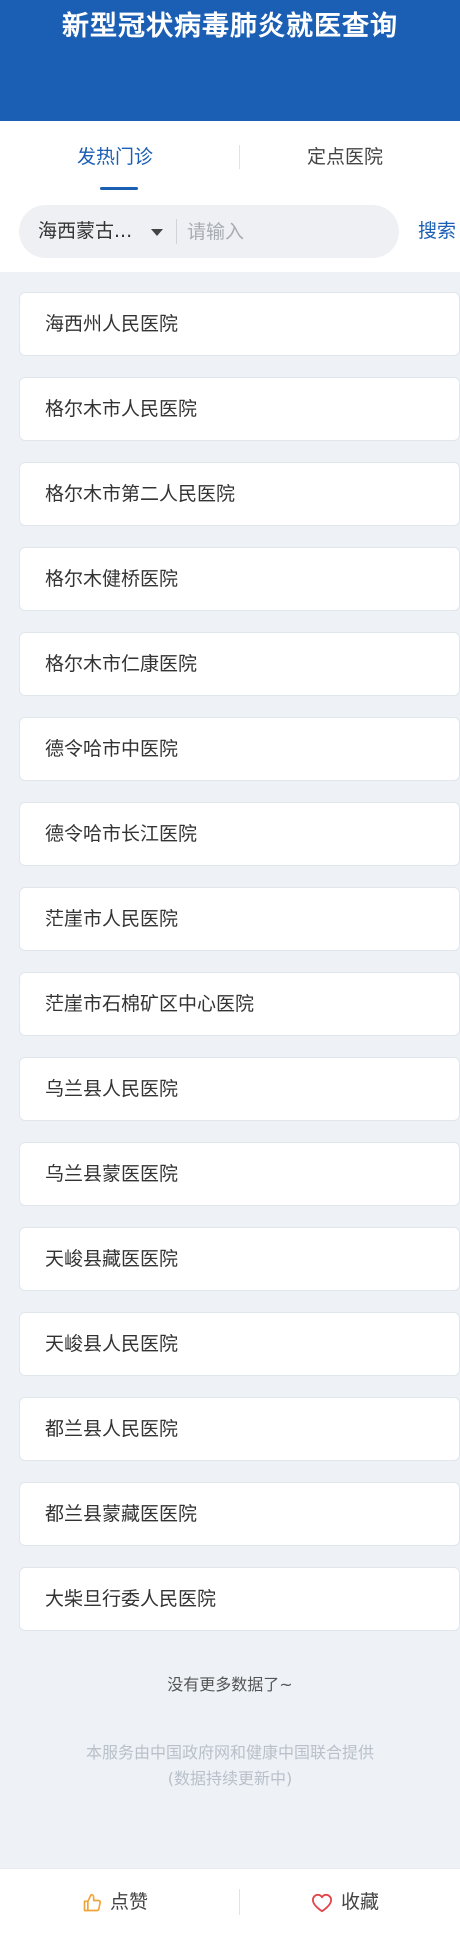 Image resolution: width=460 pixels, height=1934 pixels. Describe the element at coordinates (239, 834) in the screenshot. I see `hospital-item: 德令哈市长江医院` at that location.